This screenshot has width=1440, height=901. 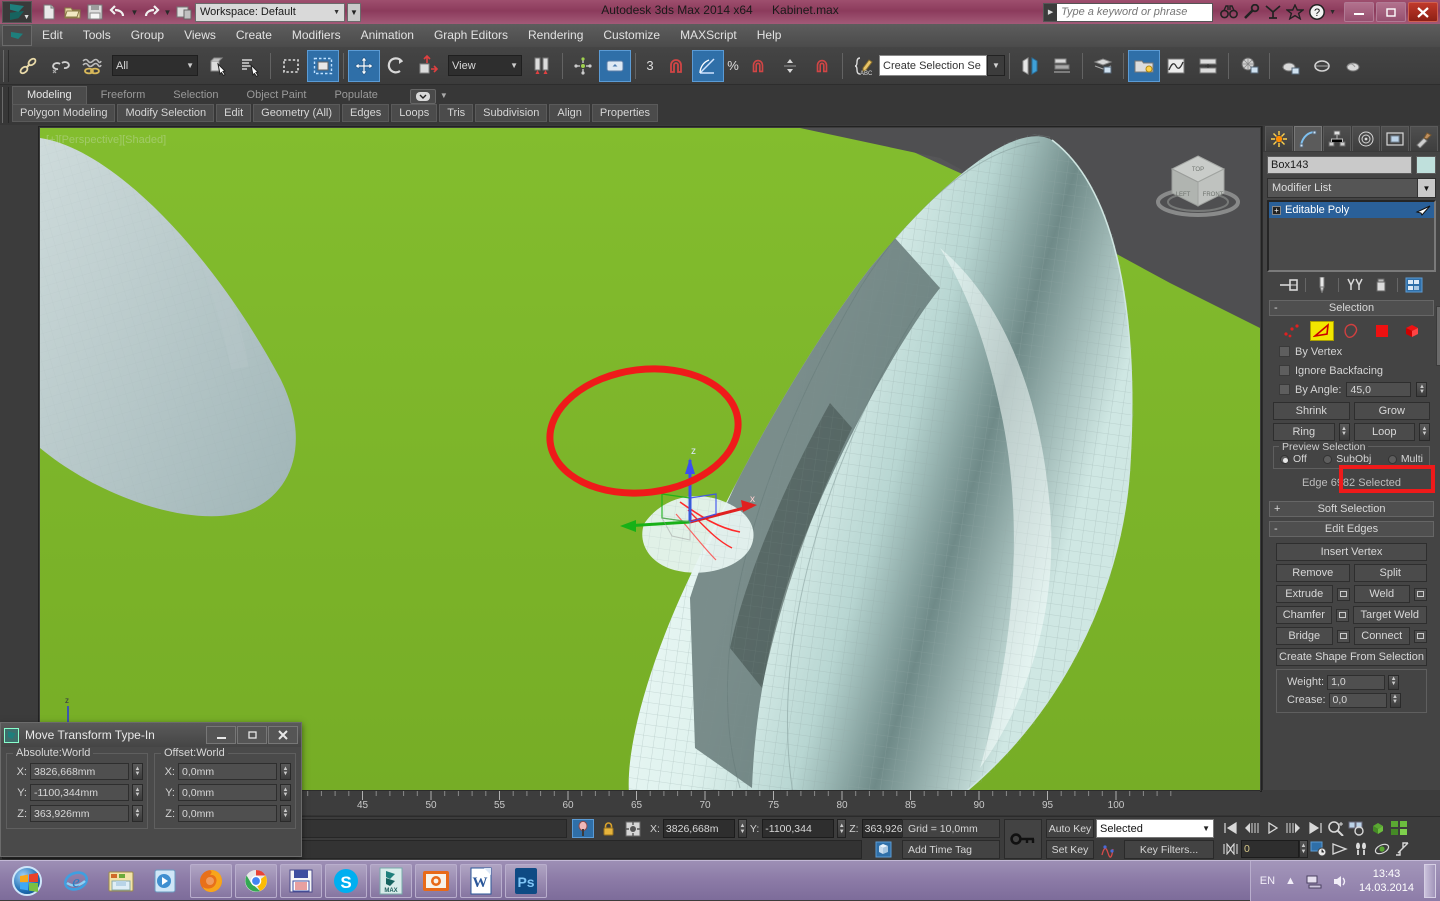 What do you see at coordinates (1347, 459) in the screenshot?
I see `preview-subobj-radio: SubObj` at bounding box center [1347, 459].